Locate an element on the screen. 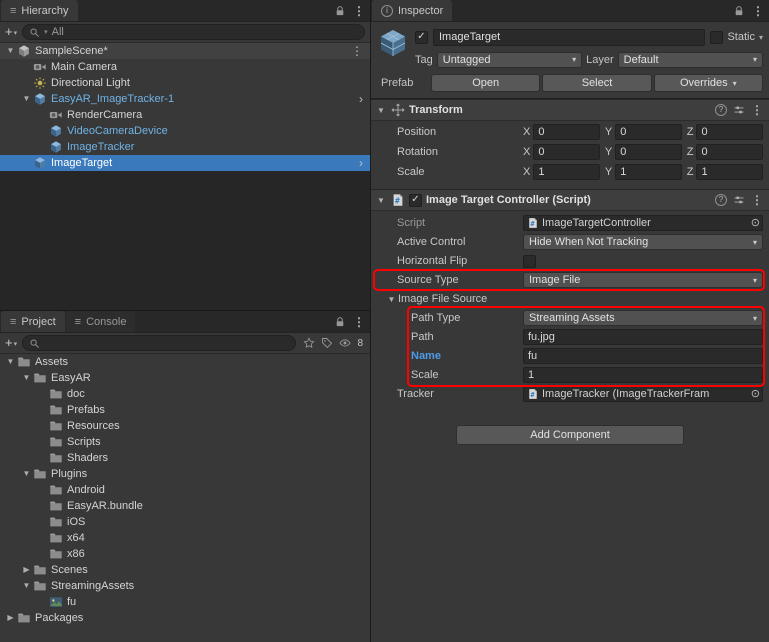 The image size is (769, 642). gameobject-enabled-checkbox: ✓ is located at coordinates (421, 37).